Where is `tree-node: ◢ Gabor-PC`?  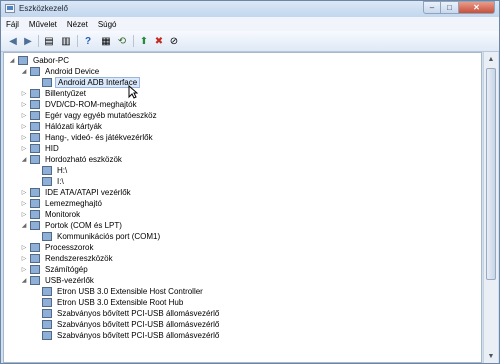
tree-node: ◢ Gabor-PC is located at coordinates (39, 60).